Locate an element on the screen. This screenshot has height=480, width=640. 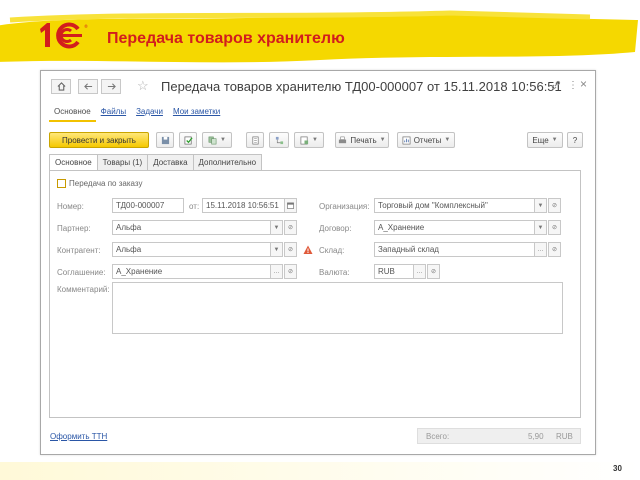
navlink-main: Основное is located at coordinates (72, 113).